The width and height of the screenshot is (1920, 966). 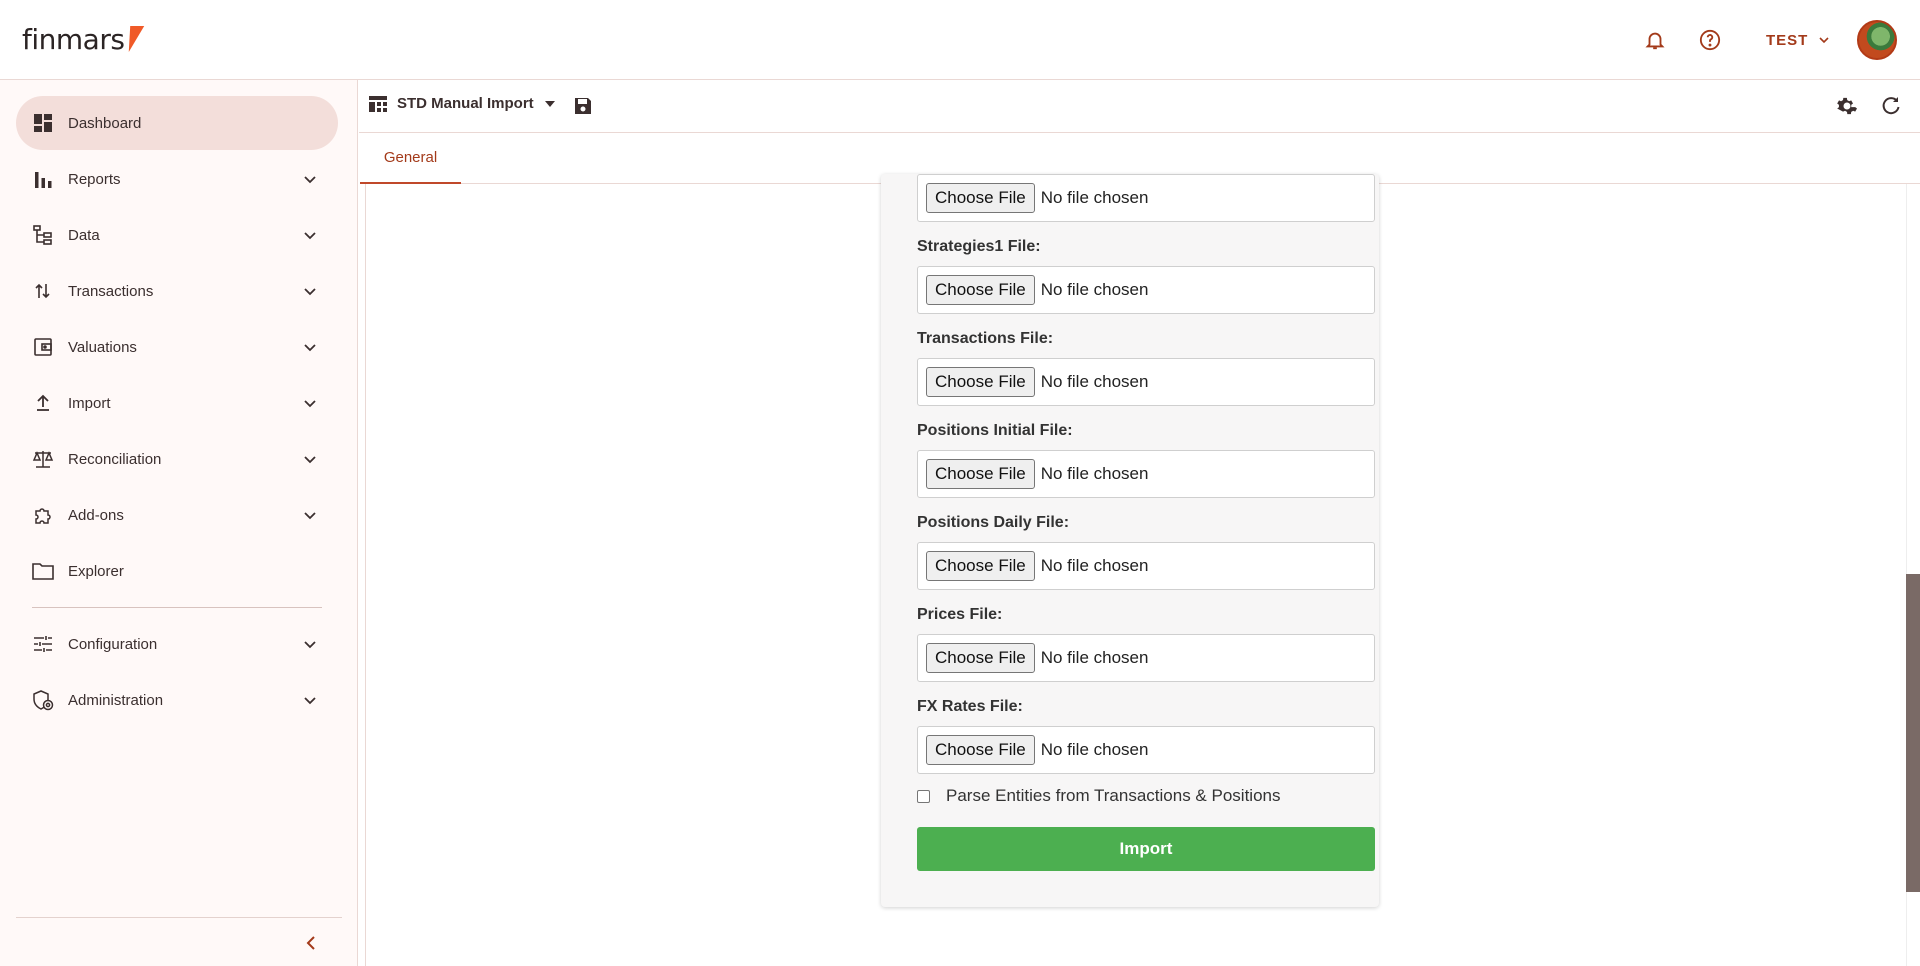 What do you see at coordinates (960, 614) in the screenshot?
I see `prices-file-label: Prices File:` at bounding box center [960, 614].